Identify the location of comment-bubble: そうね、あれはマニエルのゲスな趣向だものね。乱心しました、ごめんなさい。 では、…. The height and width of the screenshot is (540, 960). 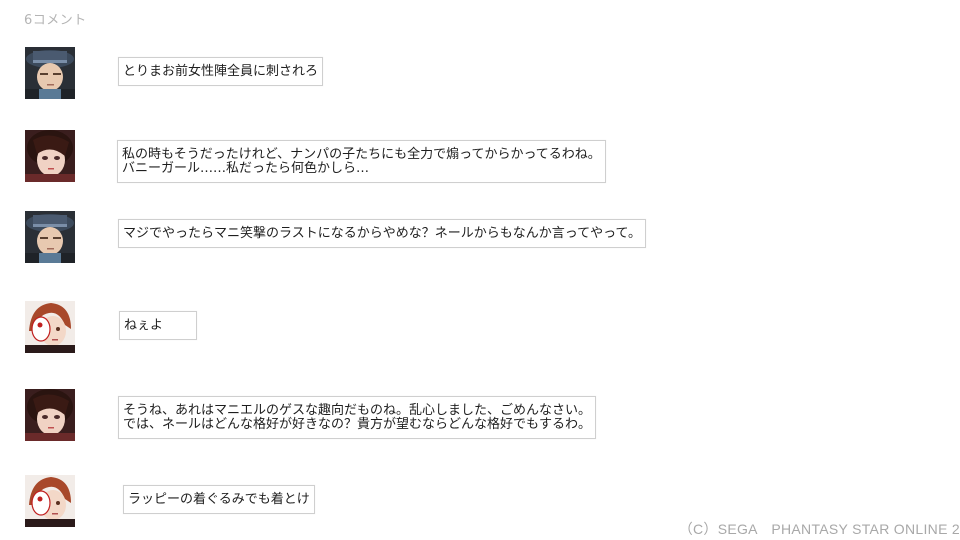
(357, 417).